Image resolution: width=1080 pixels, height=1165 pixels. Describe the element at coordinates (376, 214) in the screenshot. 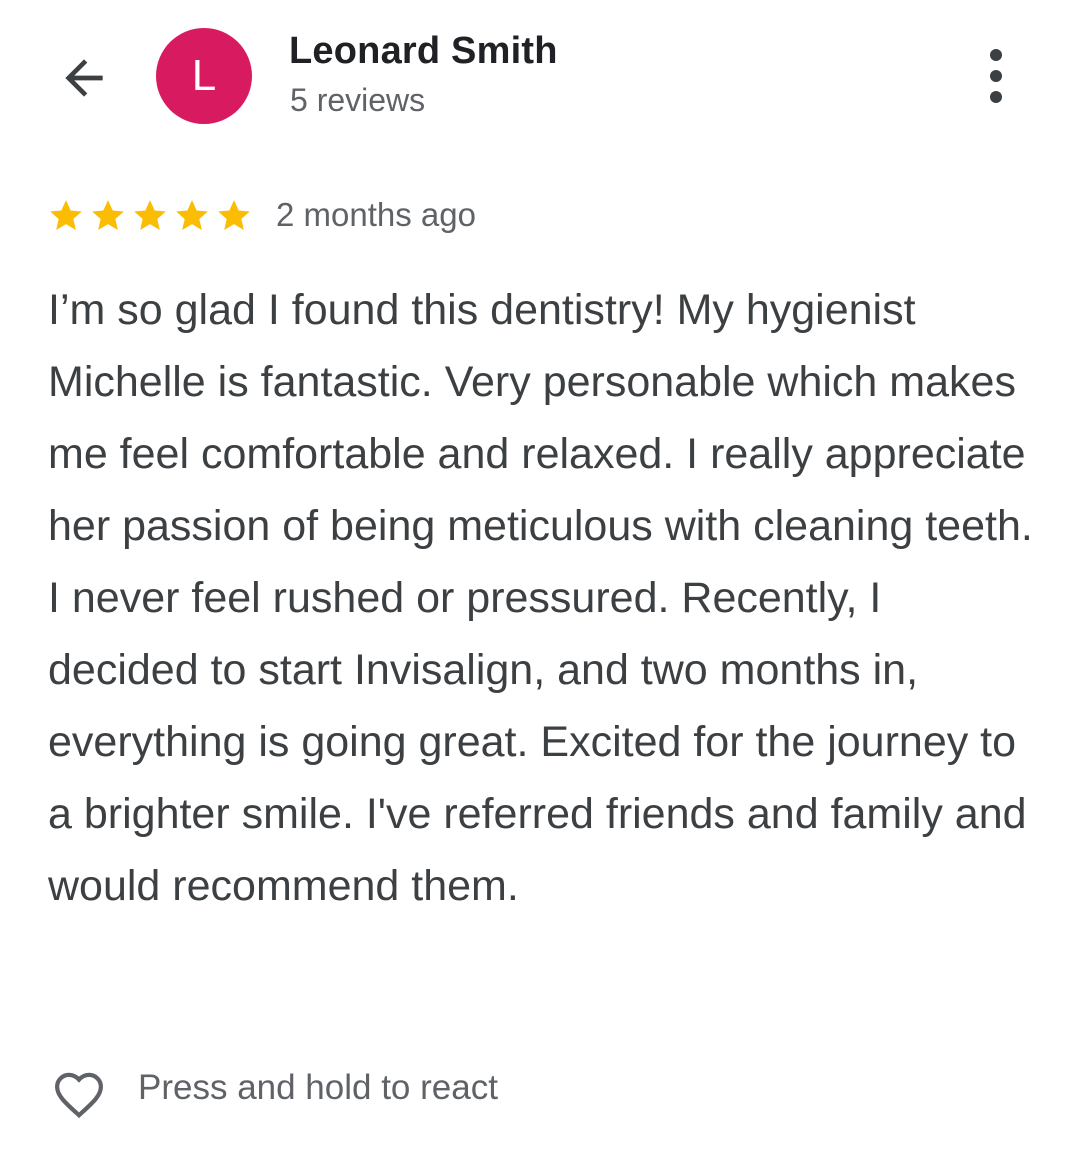

I see `review-date: 2 months ago` at that location.